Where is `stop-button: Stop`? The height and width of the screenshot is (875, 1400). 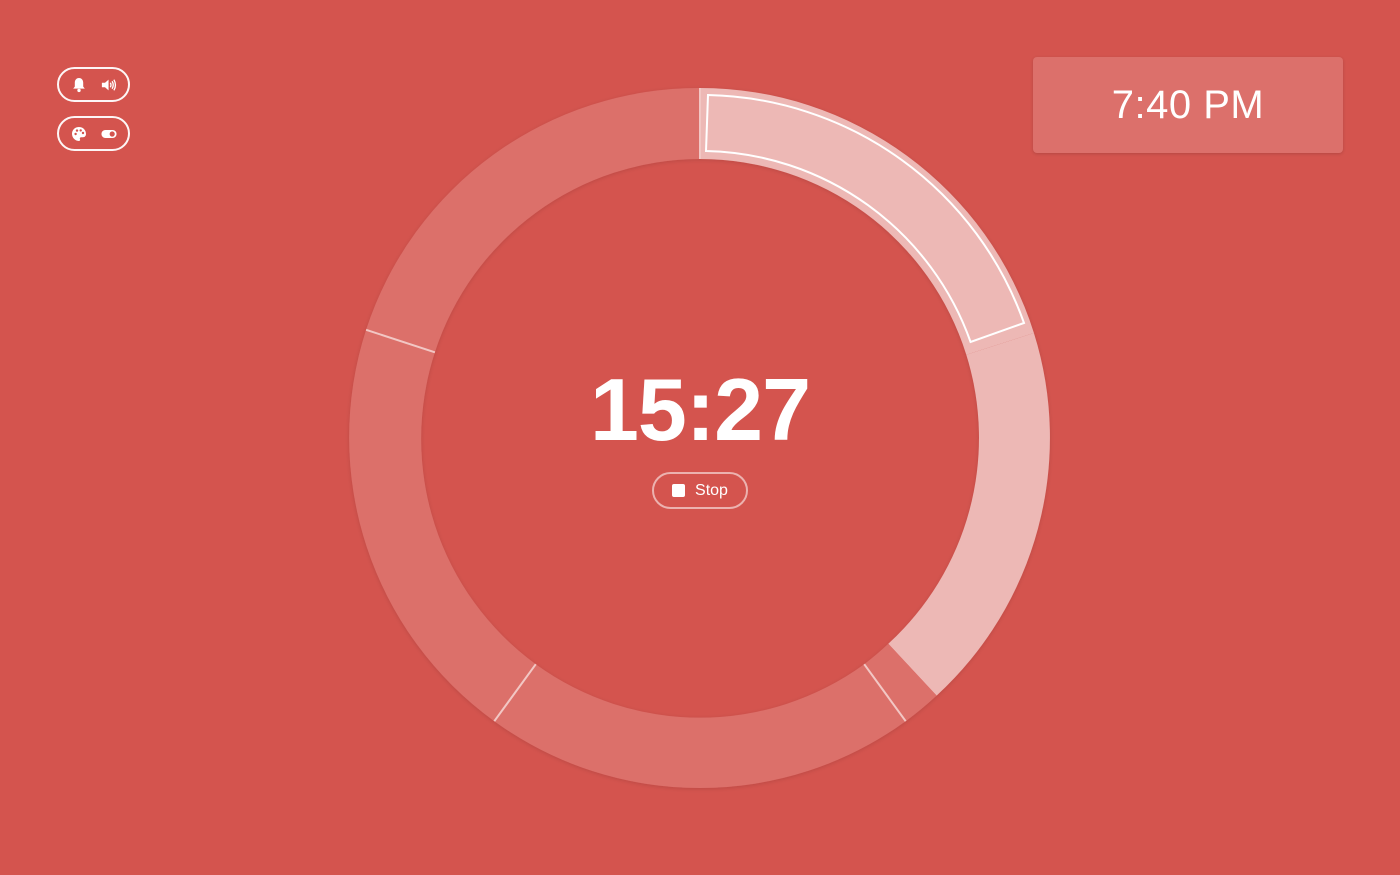
stop-button: Stop is located at coordinates (700, 490).